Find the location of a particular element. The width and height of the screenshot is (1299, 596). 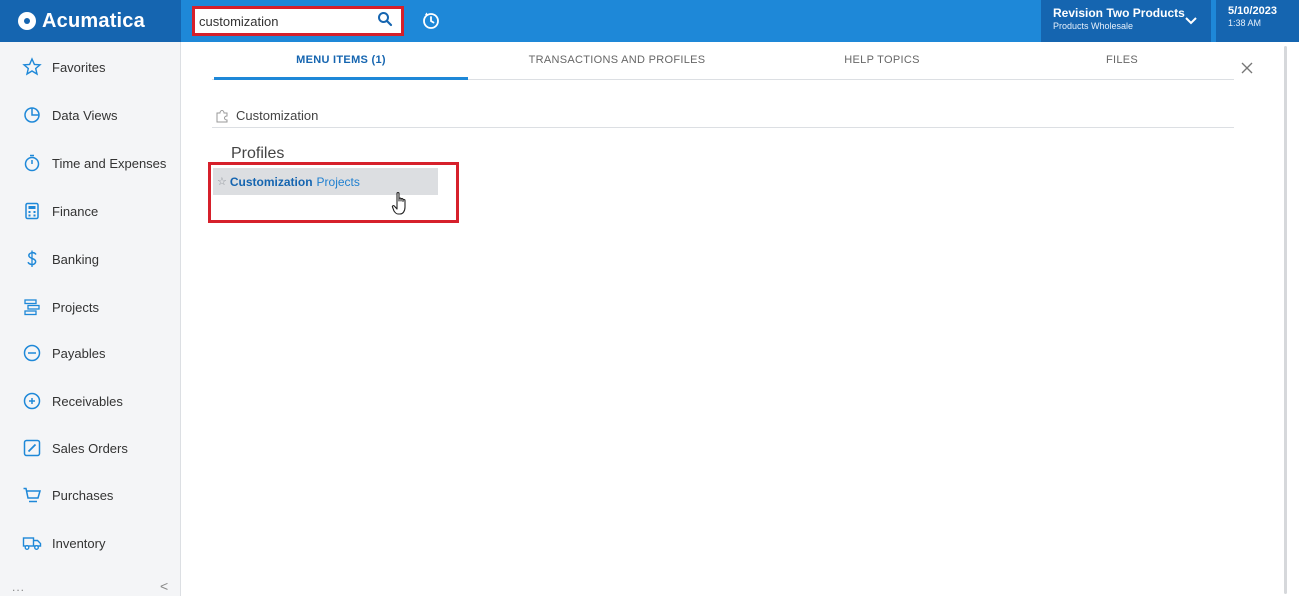

logo: Acumatica is located at coordinates (90, 21).